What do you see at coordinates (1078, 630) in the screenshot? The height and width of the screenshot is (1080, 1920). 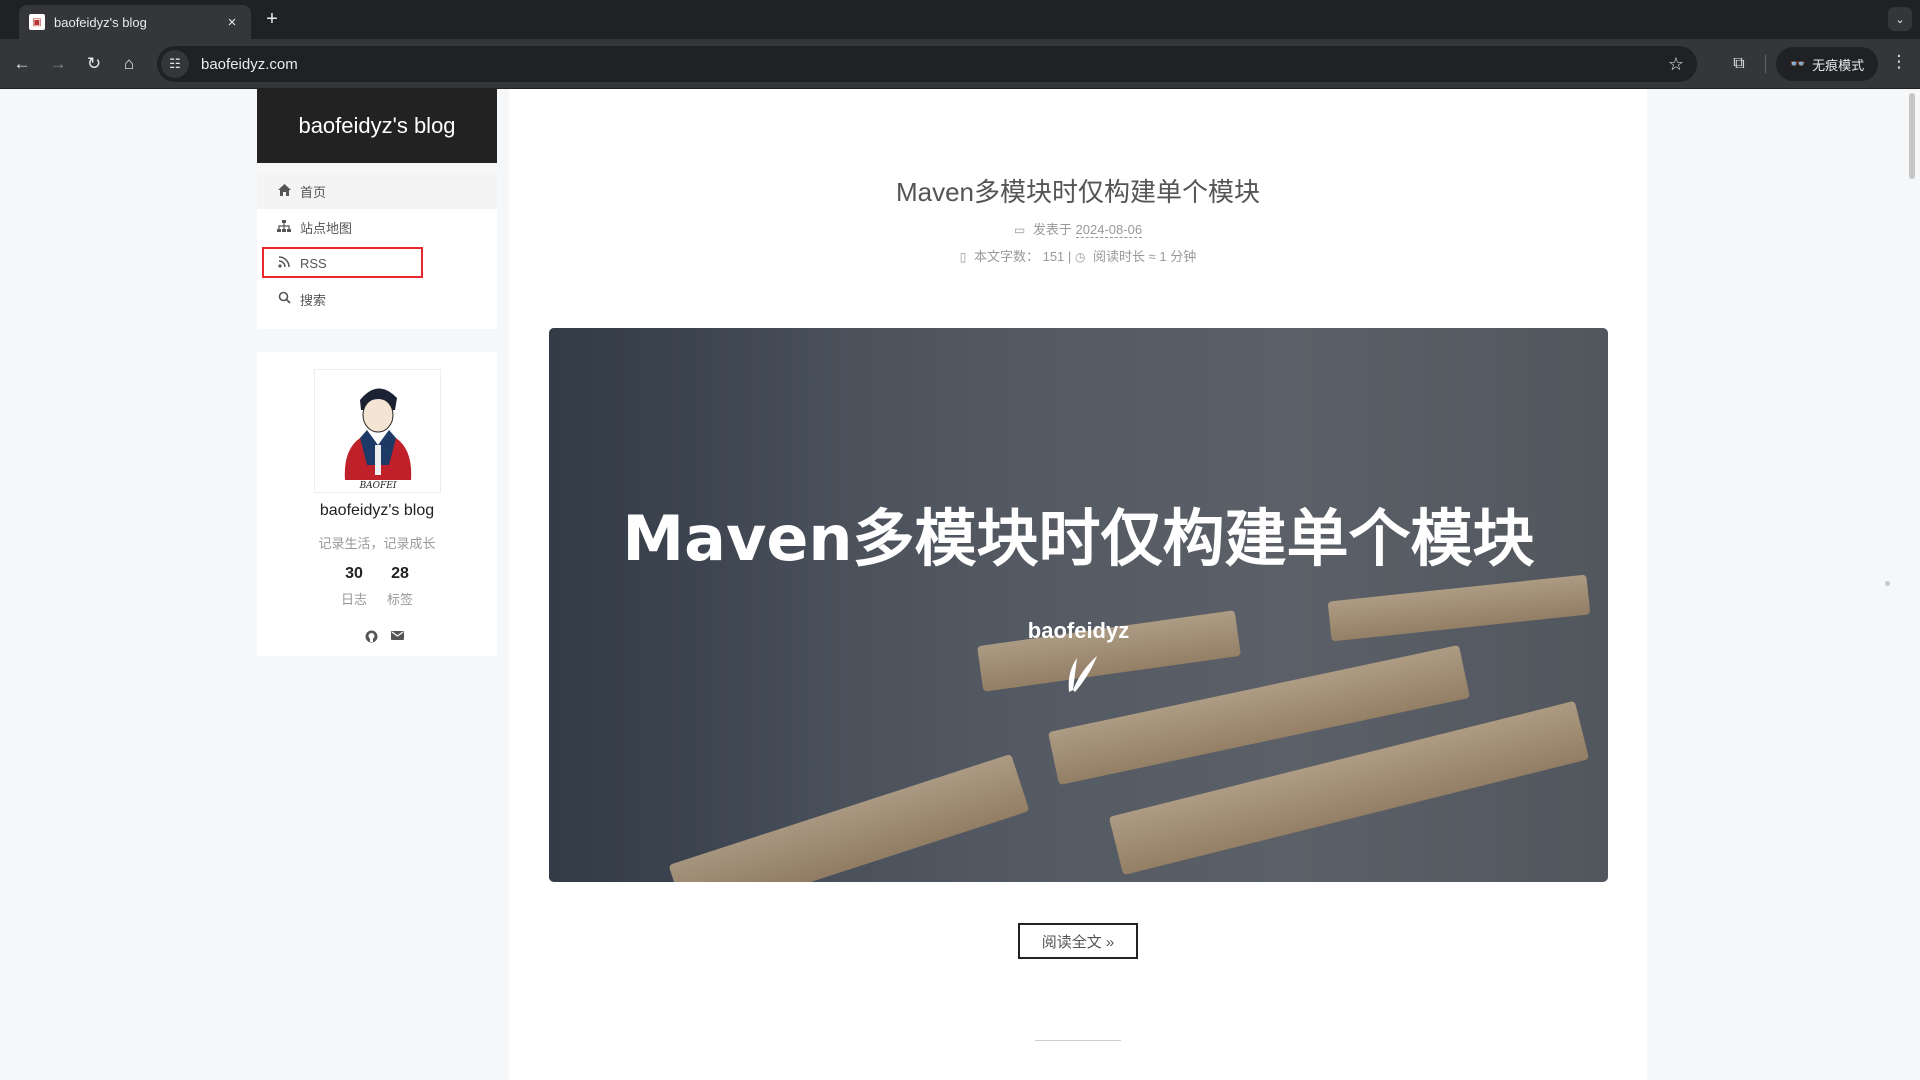 I see `banner-brand: baofeidyz` at bounding box center [1078, 630].